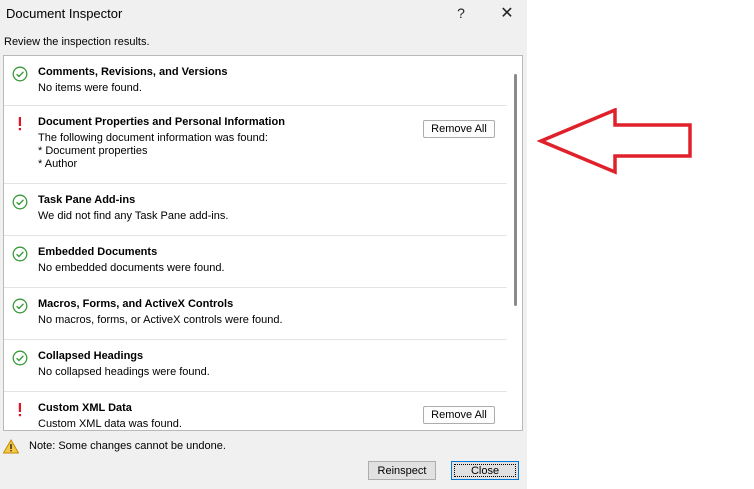 This screenshot has width=754, height=489. What do you see at coordinates (87, 200) in the screenshot?
I see `result-title: Task Pane Add-ins` at bounding box center [87, 200].